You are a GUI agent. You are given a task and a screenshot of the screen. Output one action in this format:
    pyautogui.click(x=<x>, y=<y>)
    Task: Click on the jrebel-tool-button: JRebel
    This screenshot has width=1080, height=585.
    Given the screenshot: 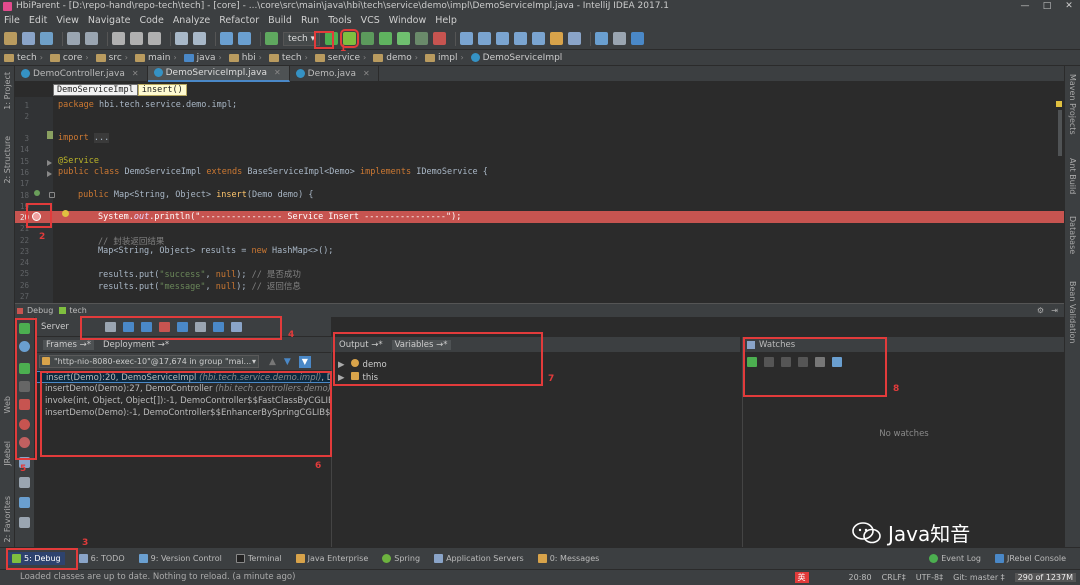 What is the action you would take?
    pyautogui.click(x=7, y=453)
    